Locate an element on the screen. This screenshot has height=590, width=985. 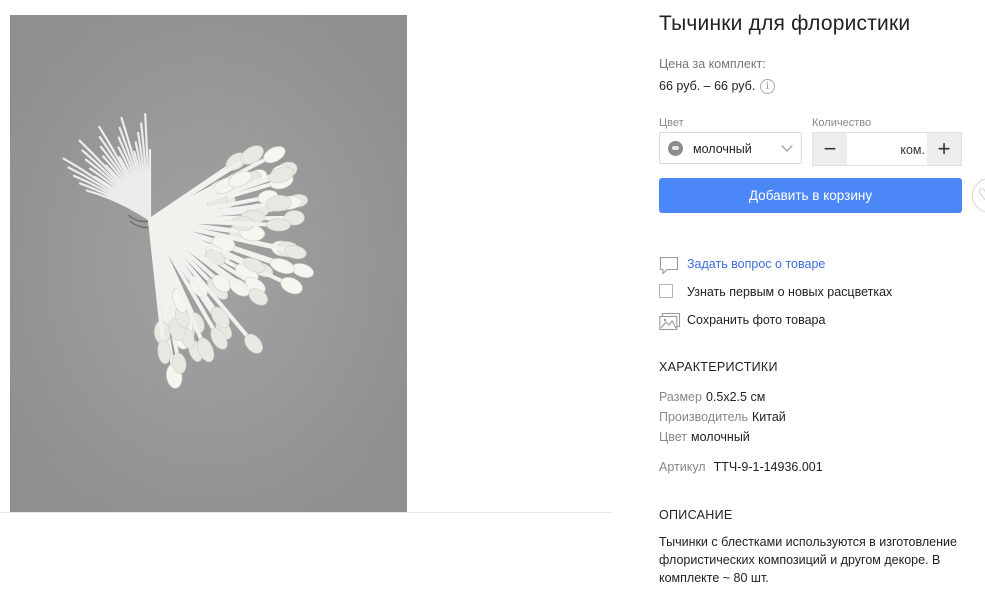
quantity-stepper: − ком. + is located at coordinates (887, 149).